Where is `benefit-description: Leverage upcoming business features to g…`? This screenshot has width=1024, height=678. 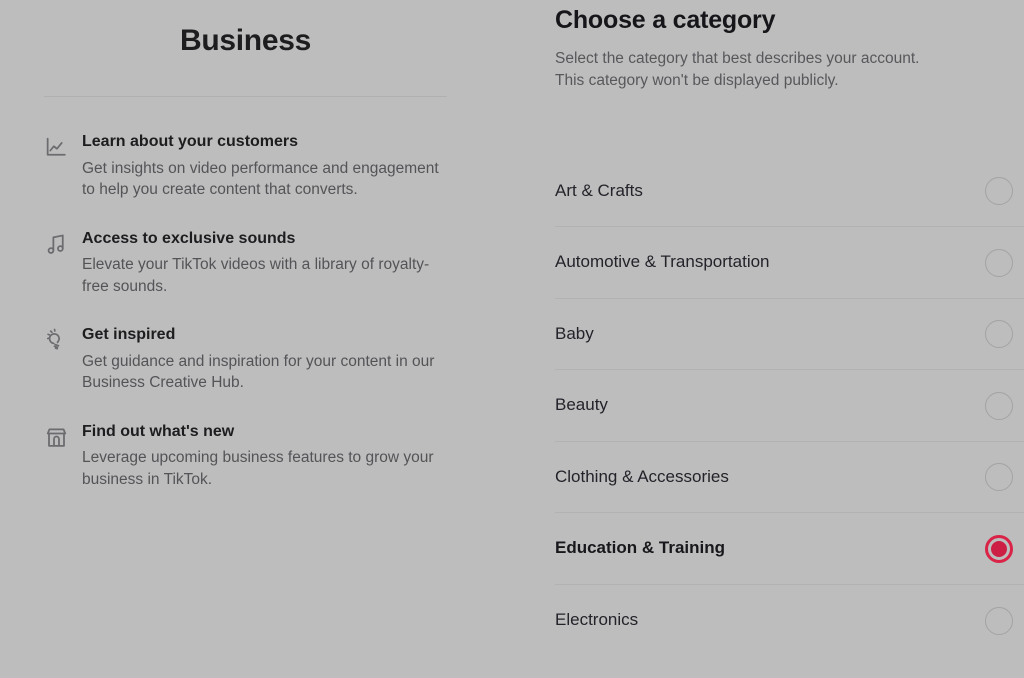
benefit-description: Leverage upcoming business features to g… is located at coordinates (258, 468).